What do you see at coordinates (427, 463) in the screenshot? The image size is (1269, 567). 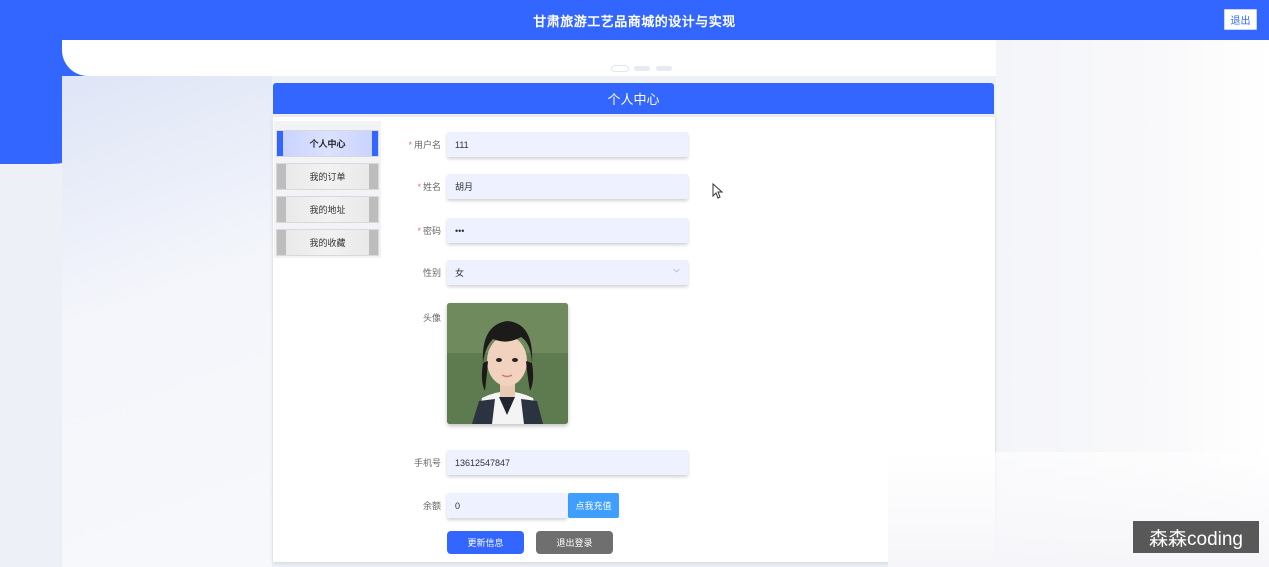 I see `phone-label: 手机号` at bounding box center [427, 463].